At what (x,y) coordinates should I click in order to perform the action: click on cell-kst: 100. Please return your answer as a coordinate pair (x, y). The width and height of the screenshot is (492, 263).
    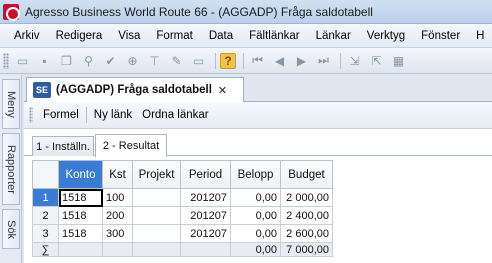
    Looking at the image, I should click on (117, 197).